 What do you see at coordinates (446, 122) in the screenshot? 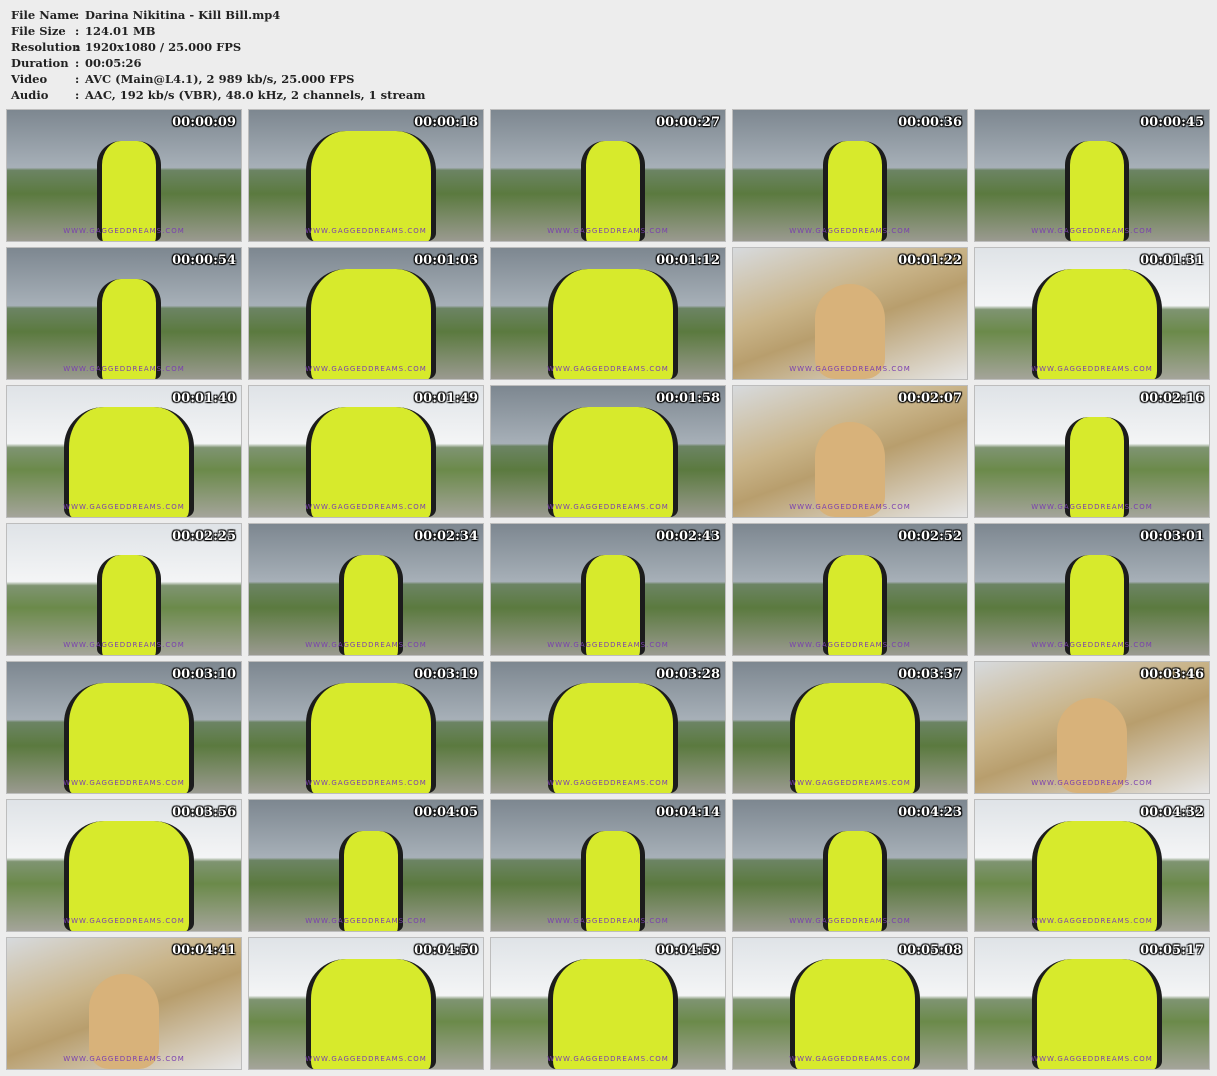
I see `thumbnail-timestamp: 00:00:18` at bounding box center [446, 122].